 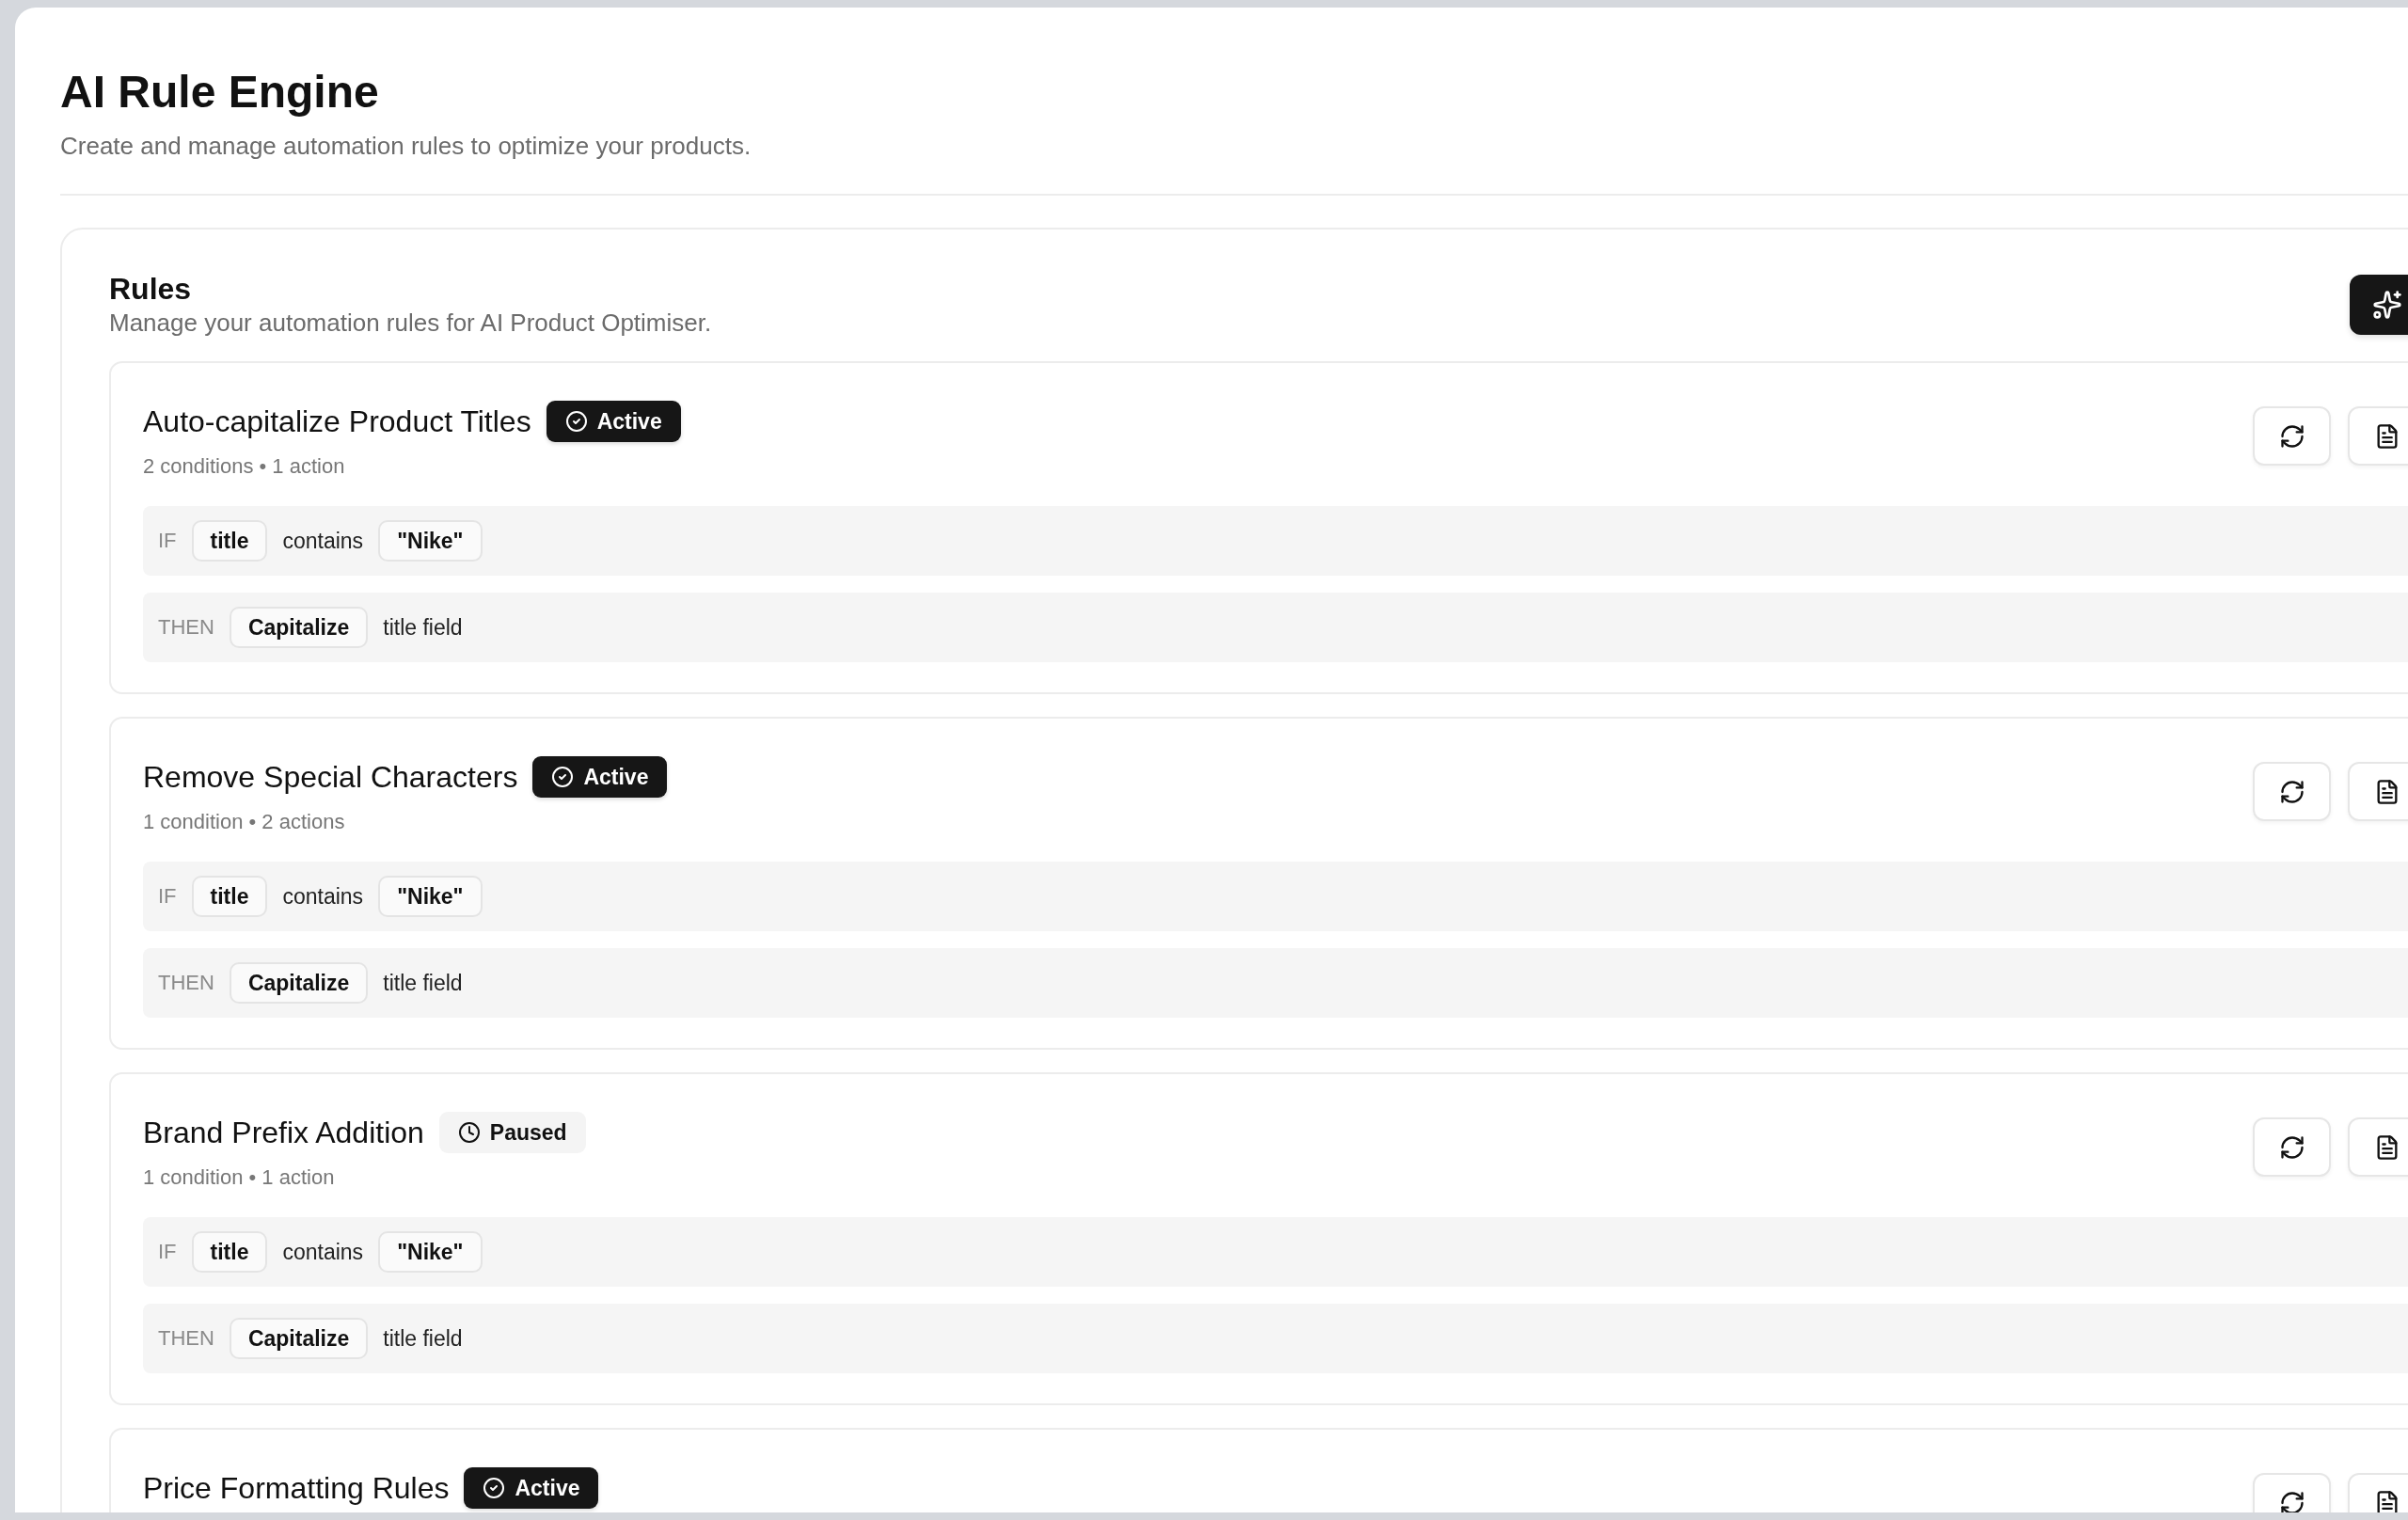 What do you see at coordinates (411, 323) in the screenshot?
I see `rules-subtitle: Manage your automation rules for AI Product Optimiser.` at bounding box center [411, 323].